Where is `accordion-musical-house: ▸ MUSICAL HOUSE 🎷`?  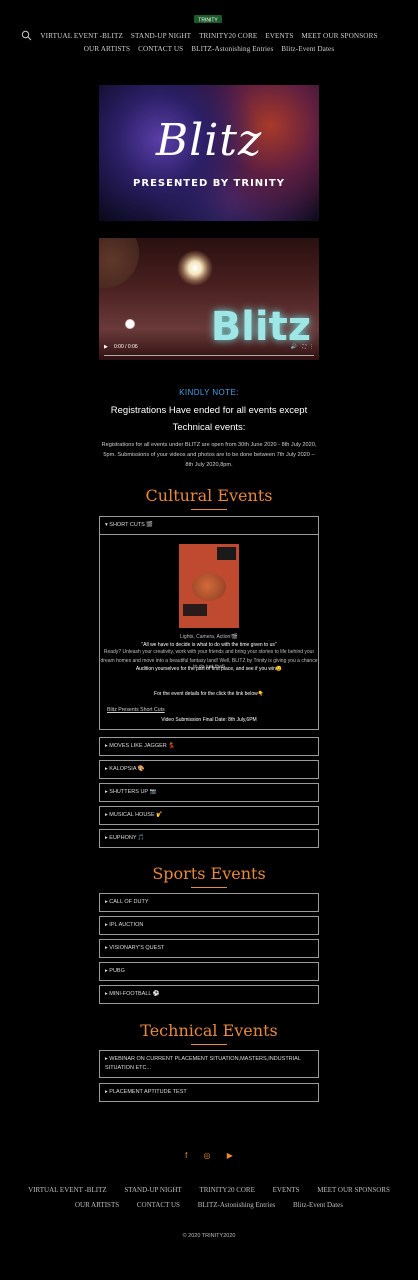
accordion-musical-house: ▸ MUSICAL HOUSE 🎷 is located at coordinates (209, 815).